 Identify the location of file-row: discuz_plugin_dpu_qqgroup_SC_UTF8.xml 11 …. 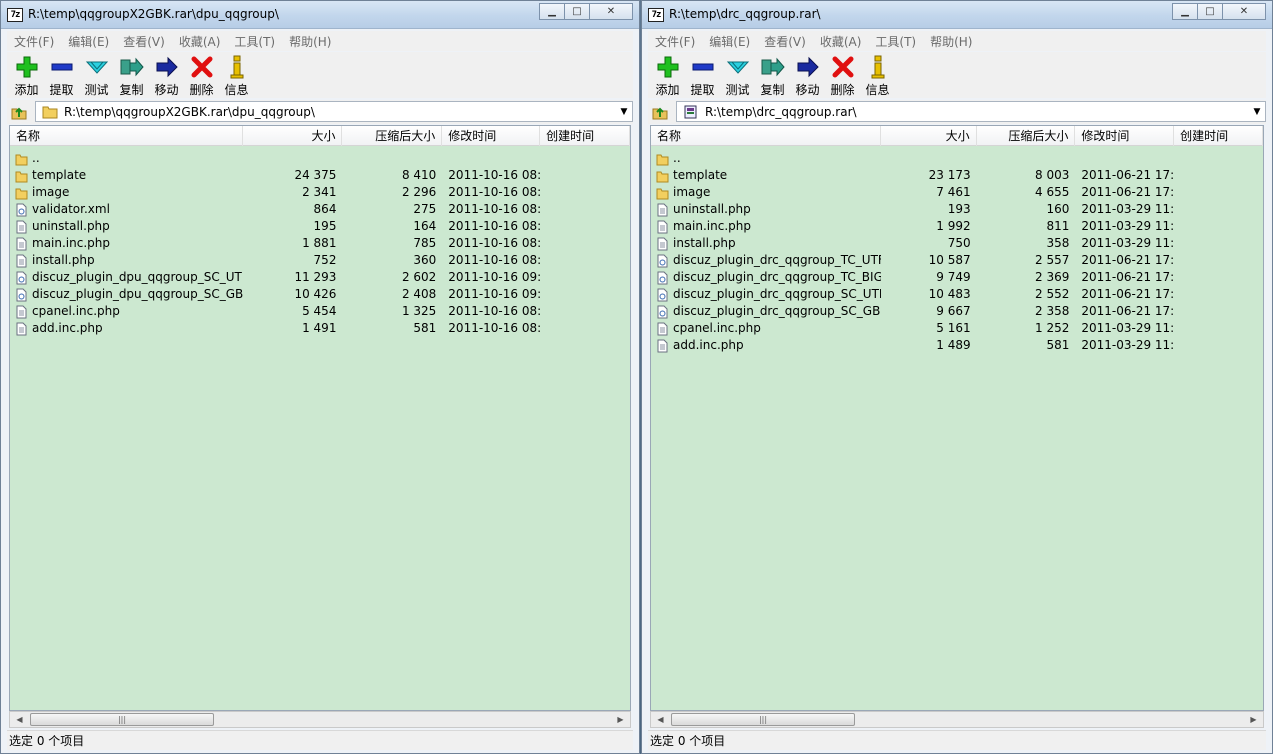
(320, 277).